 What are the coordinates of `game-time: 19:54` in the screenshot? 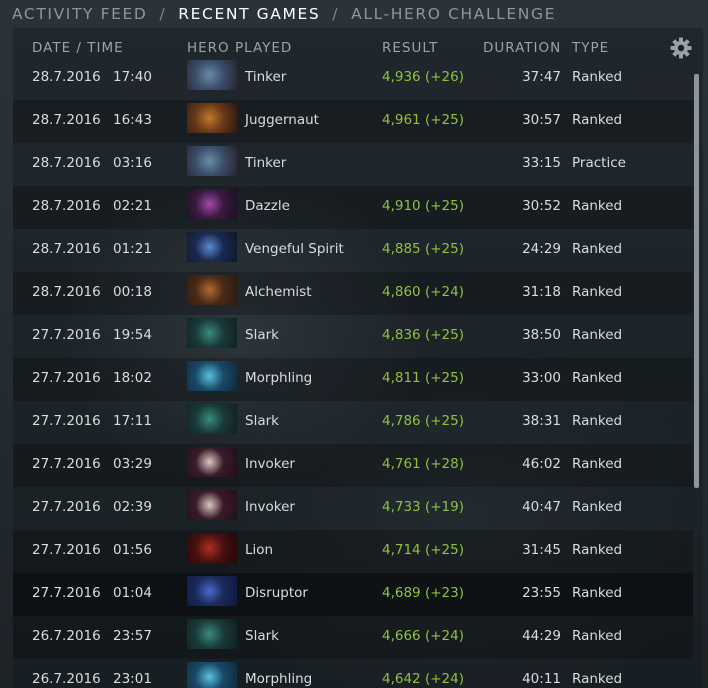 It's located at (132, 335).